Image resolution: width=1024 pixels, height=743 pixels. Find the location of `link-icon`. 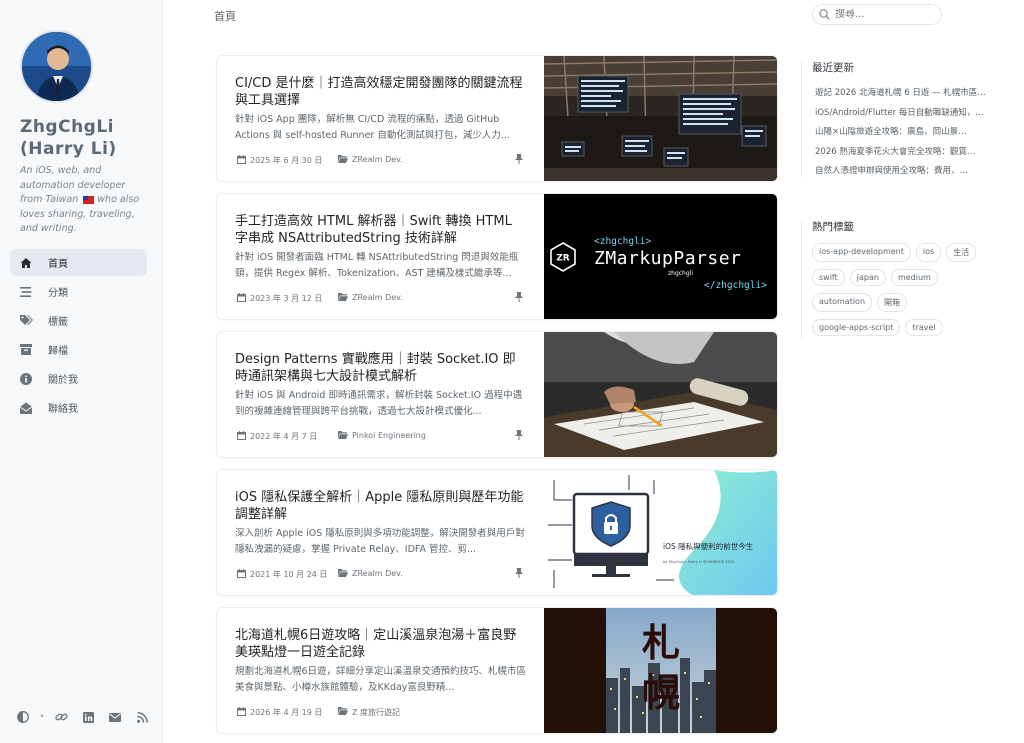

link-icon is located at coordinates (61, 717).